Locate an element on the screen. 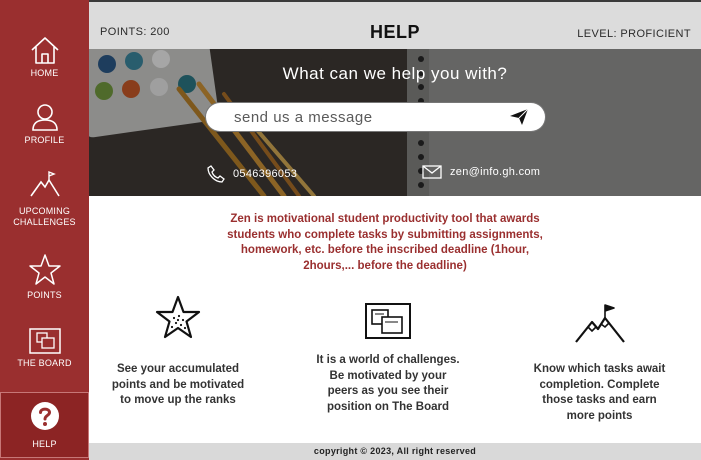 This screenshot has width=701, height=460. sidebar-item-points: POINTS is located at coordinates (44, 277).